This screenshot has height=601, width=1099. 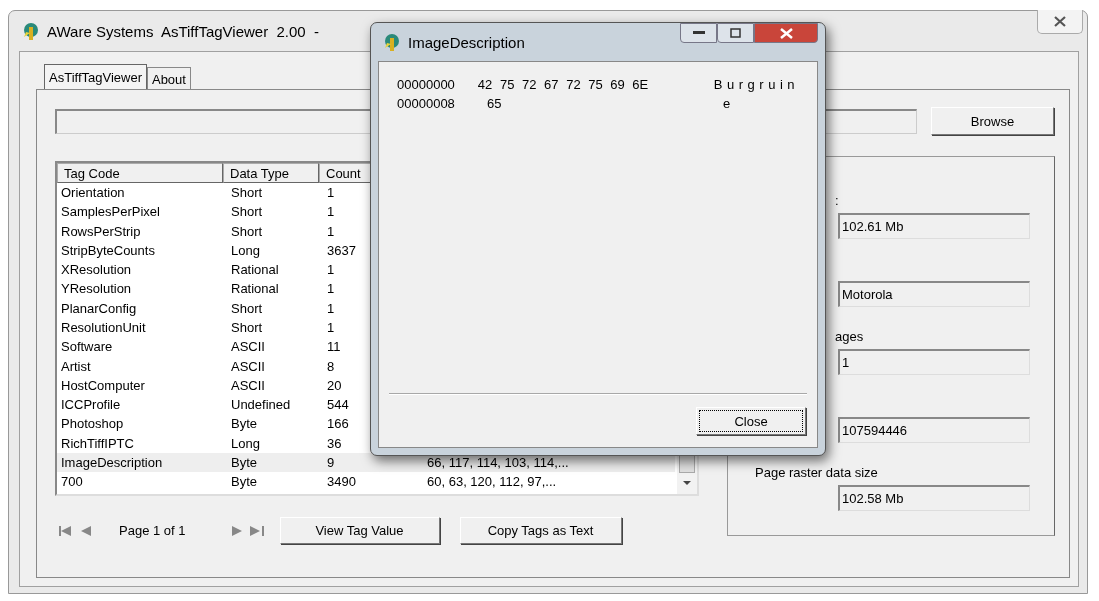 I want to click on data-type-cell-text: Undefined, so click(x=261, y=405).